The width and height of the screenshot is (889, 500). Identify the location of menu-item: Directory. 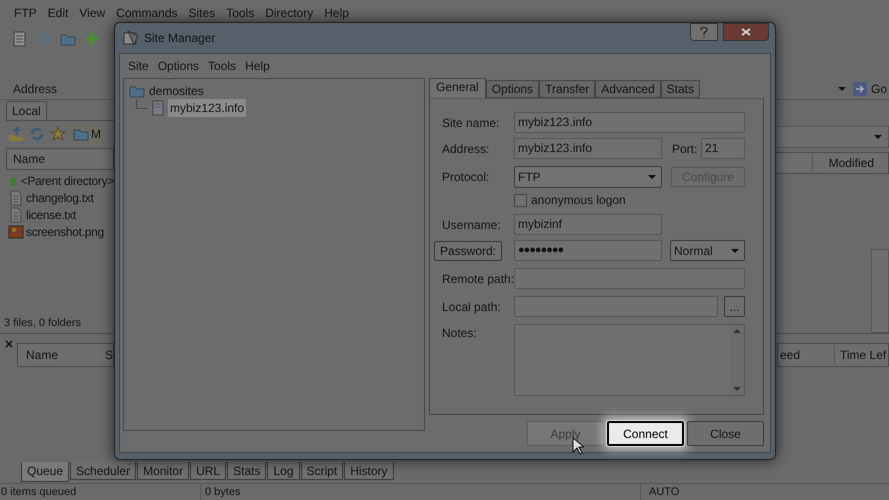
(289, 13).